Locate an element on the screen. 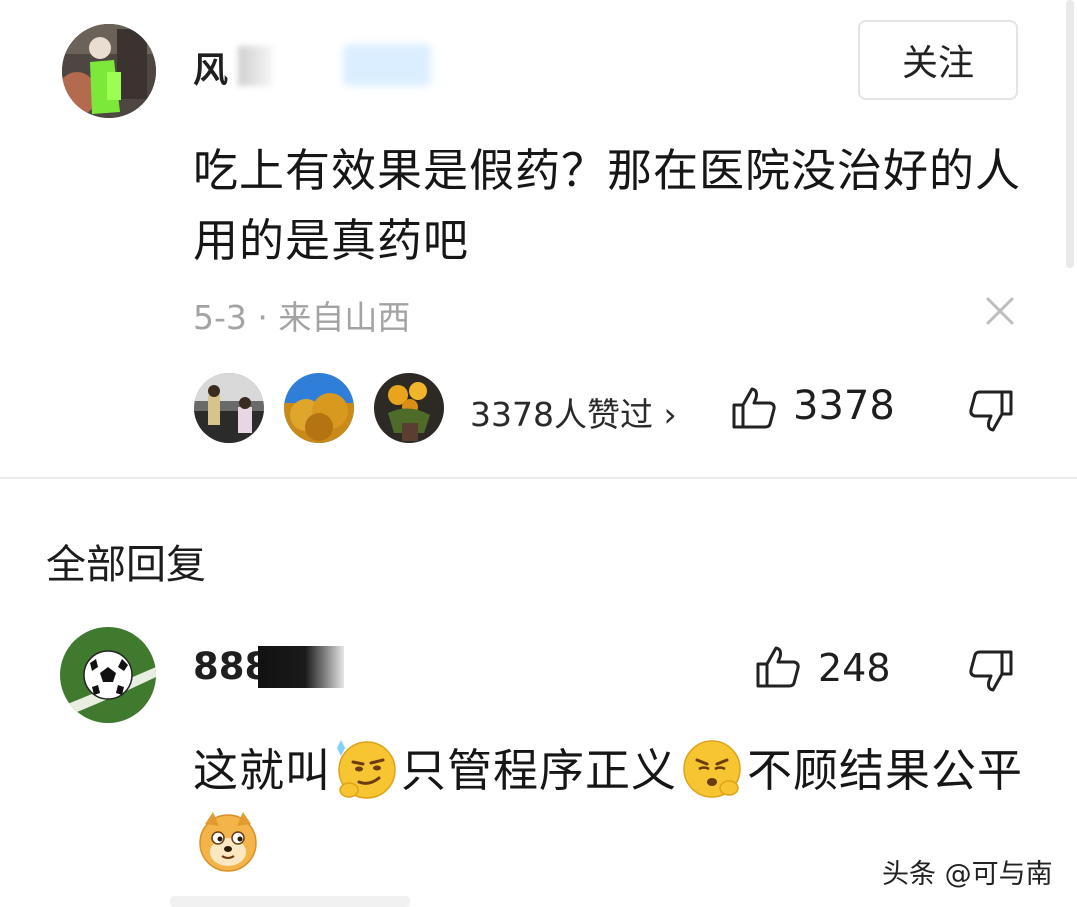 Image resolution: width=1077 pixels, height=907 pixels. reply-text-segment: 不顾结果公平 is located at coordinates (885, 770).